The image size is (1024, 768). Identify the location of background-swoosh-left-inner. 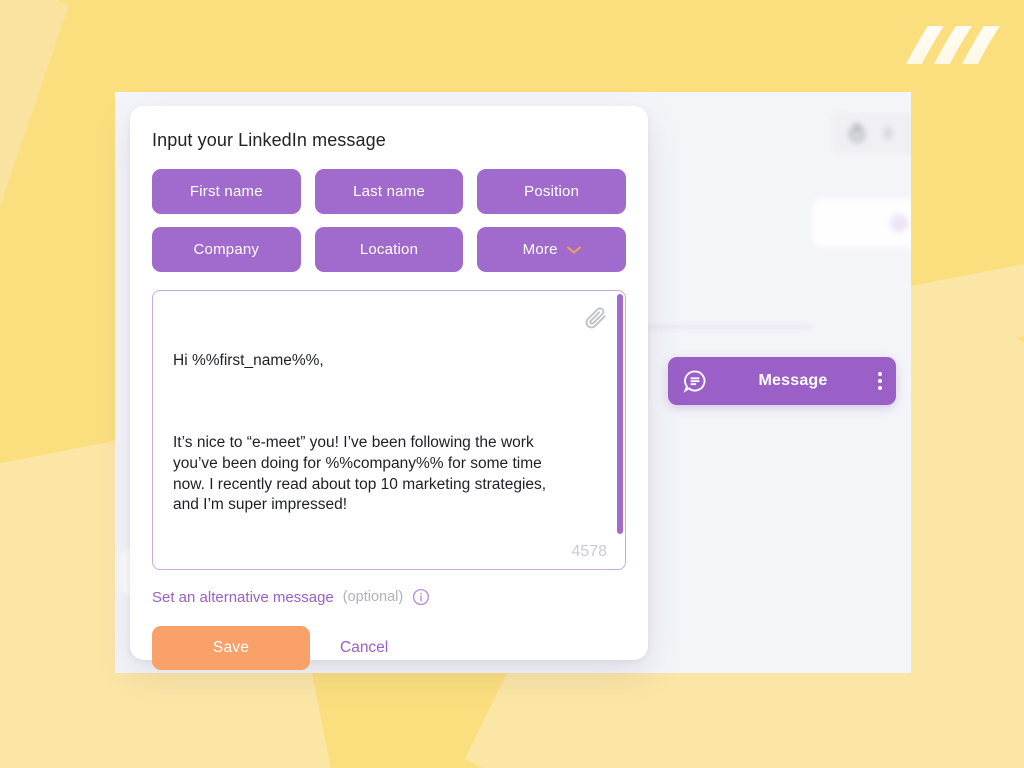
(35, 384).